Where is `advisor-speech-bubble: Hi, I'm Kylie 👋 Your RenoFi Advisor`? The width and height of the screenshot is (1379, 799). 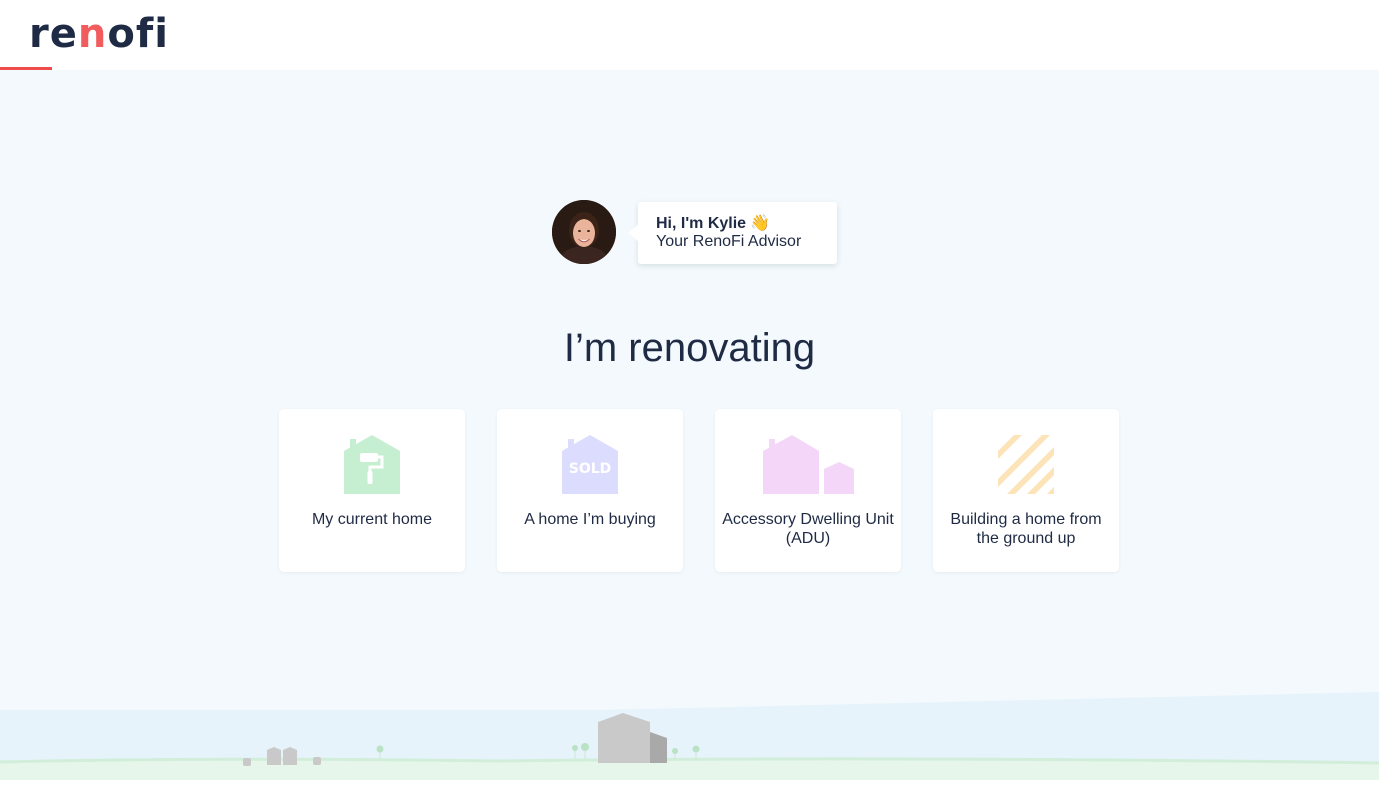
advisor-speech-bubble: Hi, I'm Kylie 👋 Your RenoFi Advisor is located at coordinates (732, 233).